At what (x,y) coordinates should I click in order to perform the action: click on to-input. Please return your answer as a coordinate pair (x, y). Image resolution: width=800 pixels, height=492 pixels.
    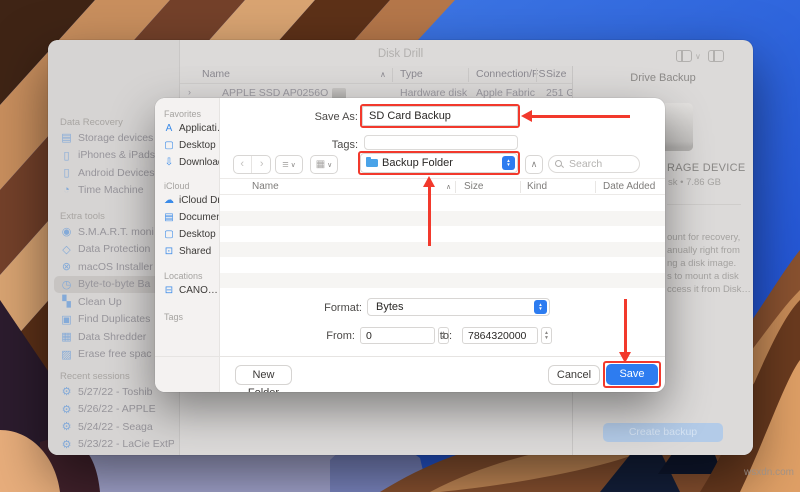
    Looking at the image, I should click on (500, 335).